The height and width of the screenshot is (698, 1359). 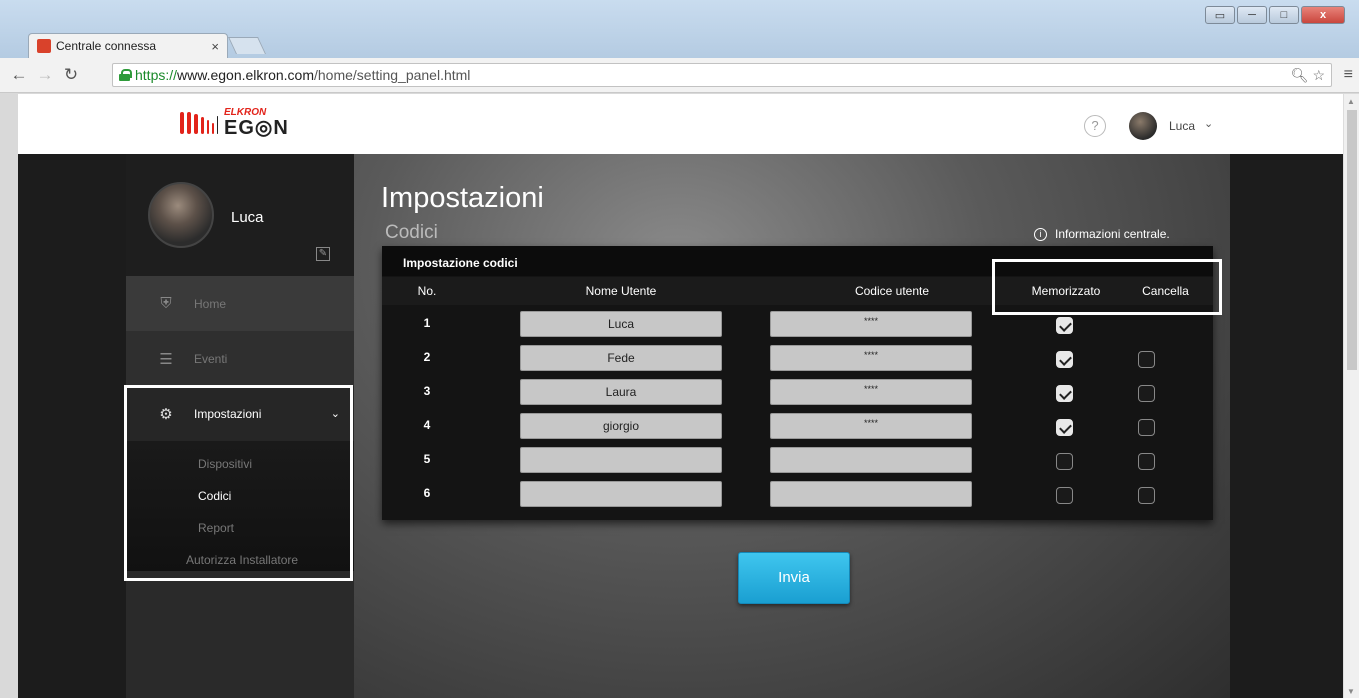 What do you see at coordinates (621, 291) in the screenshot?
I see `column-header-nome-utente: Nome Utente` at bounding box center [621, 291].